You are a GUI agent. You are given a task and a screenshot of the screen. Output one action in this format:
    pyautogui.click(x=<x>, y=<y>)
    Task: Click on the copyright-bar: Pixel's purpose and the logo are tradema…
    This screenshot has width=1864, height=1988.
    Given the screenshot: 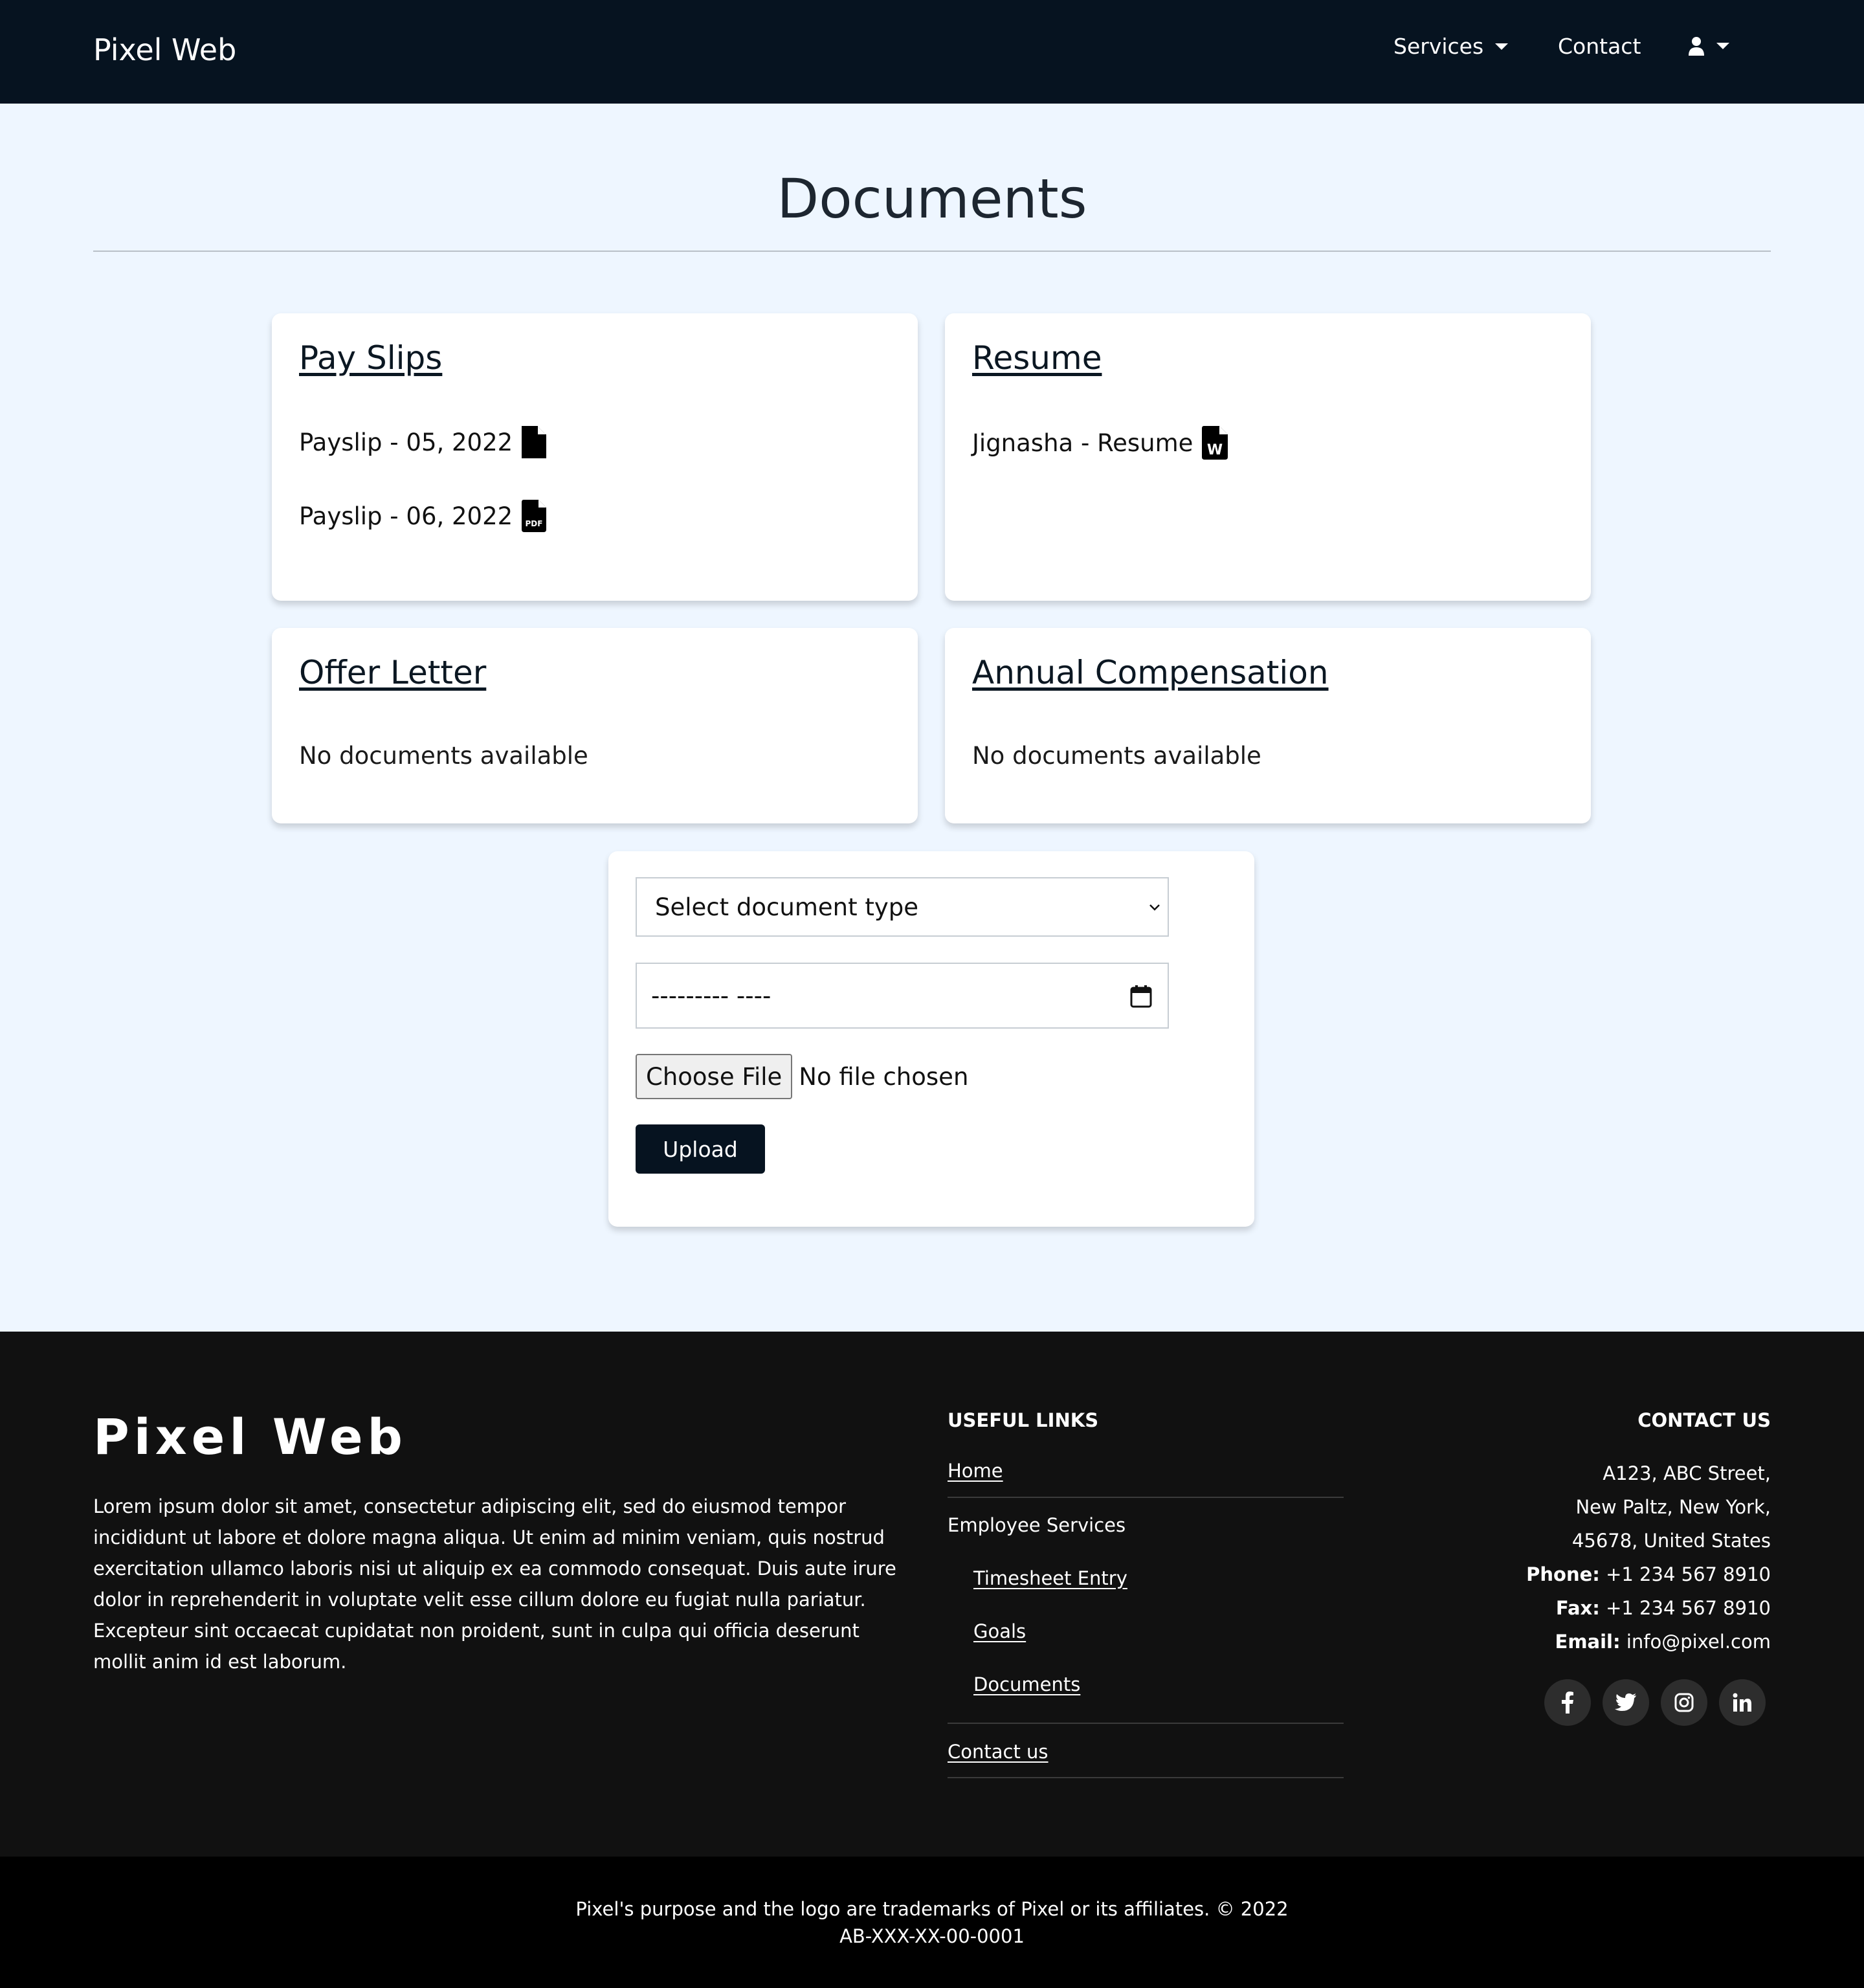 What is the action you would take?
    pyautogui.click(x=932, y=1922)
    